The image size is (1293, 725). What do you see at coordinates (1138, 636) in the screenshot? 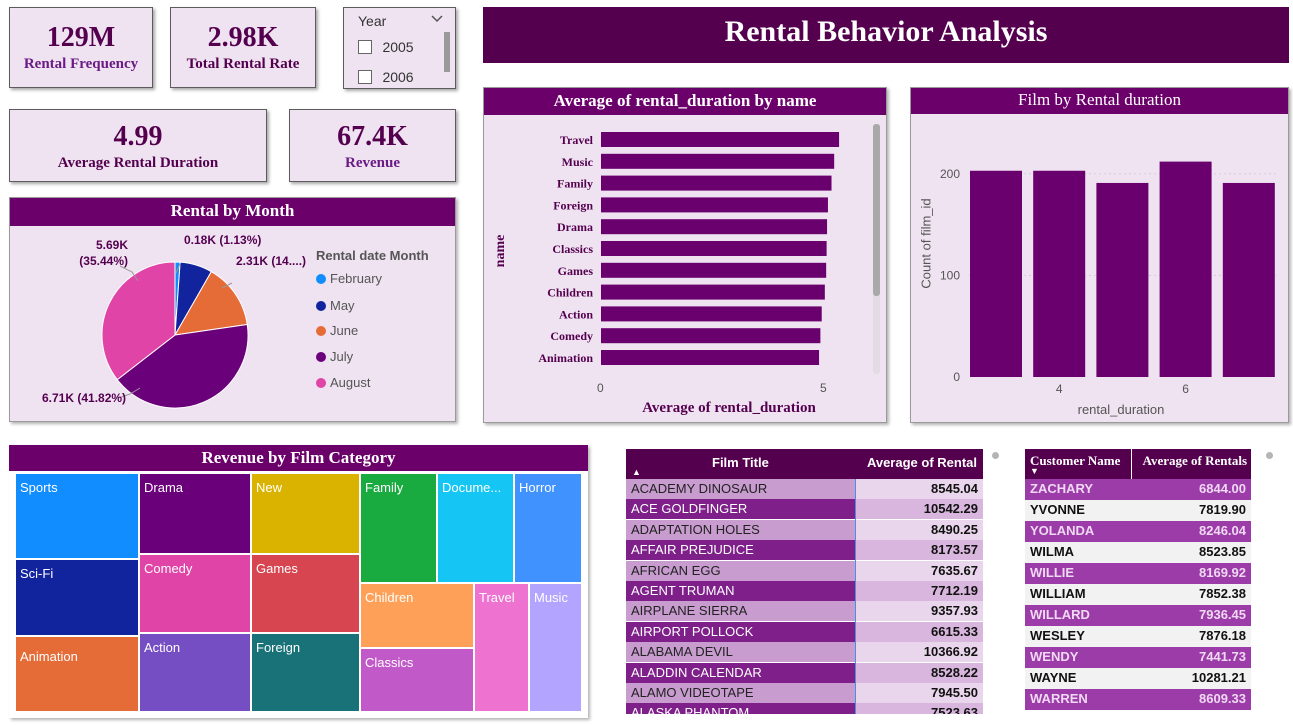
I see `table-row: WESLEY 7876.18` at bounding box center [1138, 636].